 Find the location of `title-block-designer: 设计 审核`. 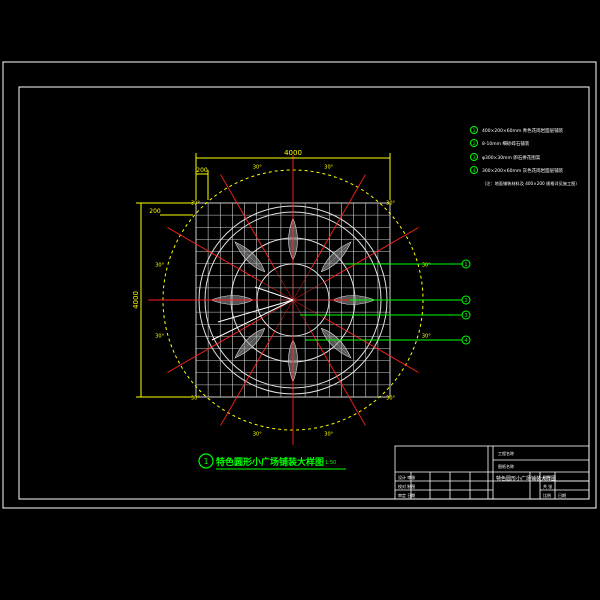

title-block-designer: 设计 审核 is located at coordinates (406, 477).